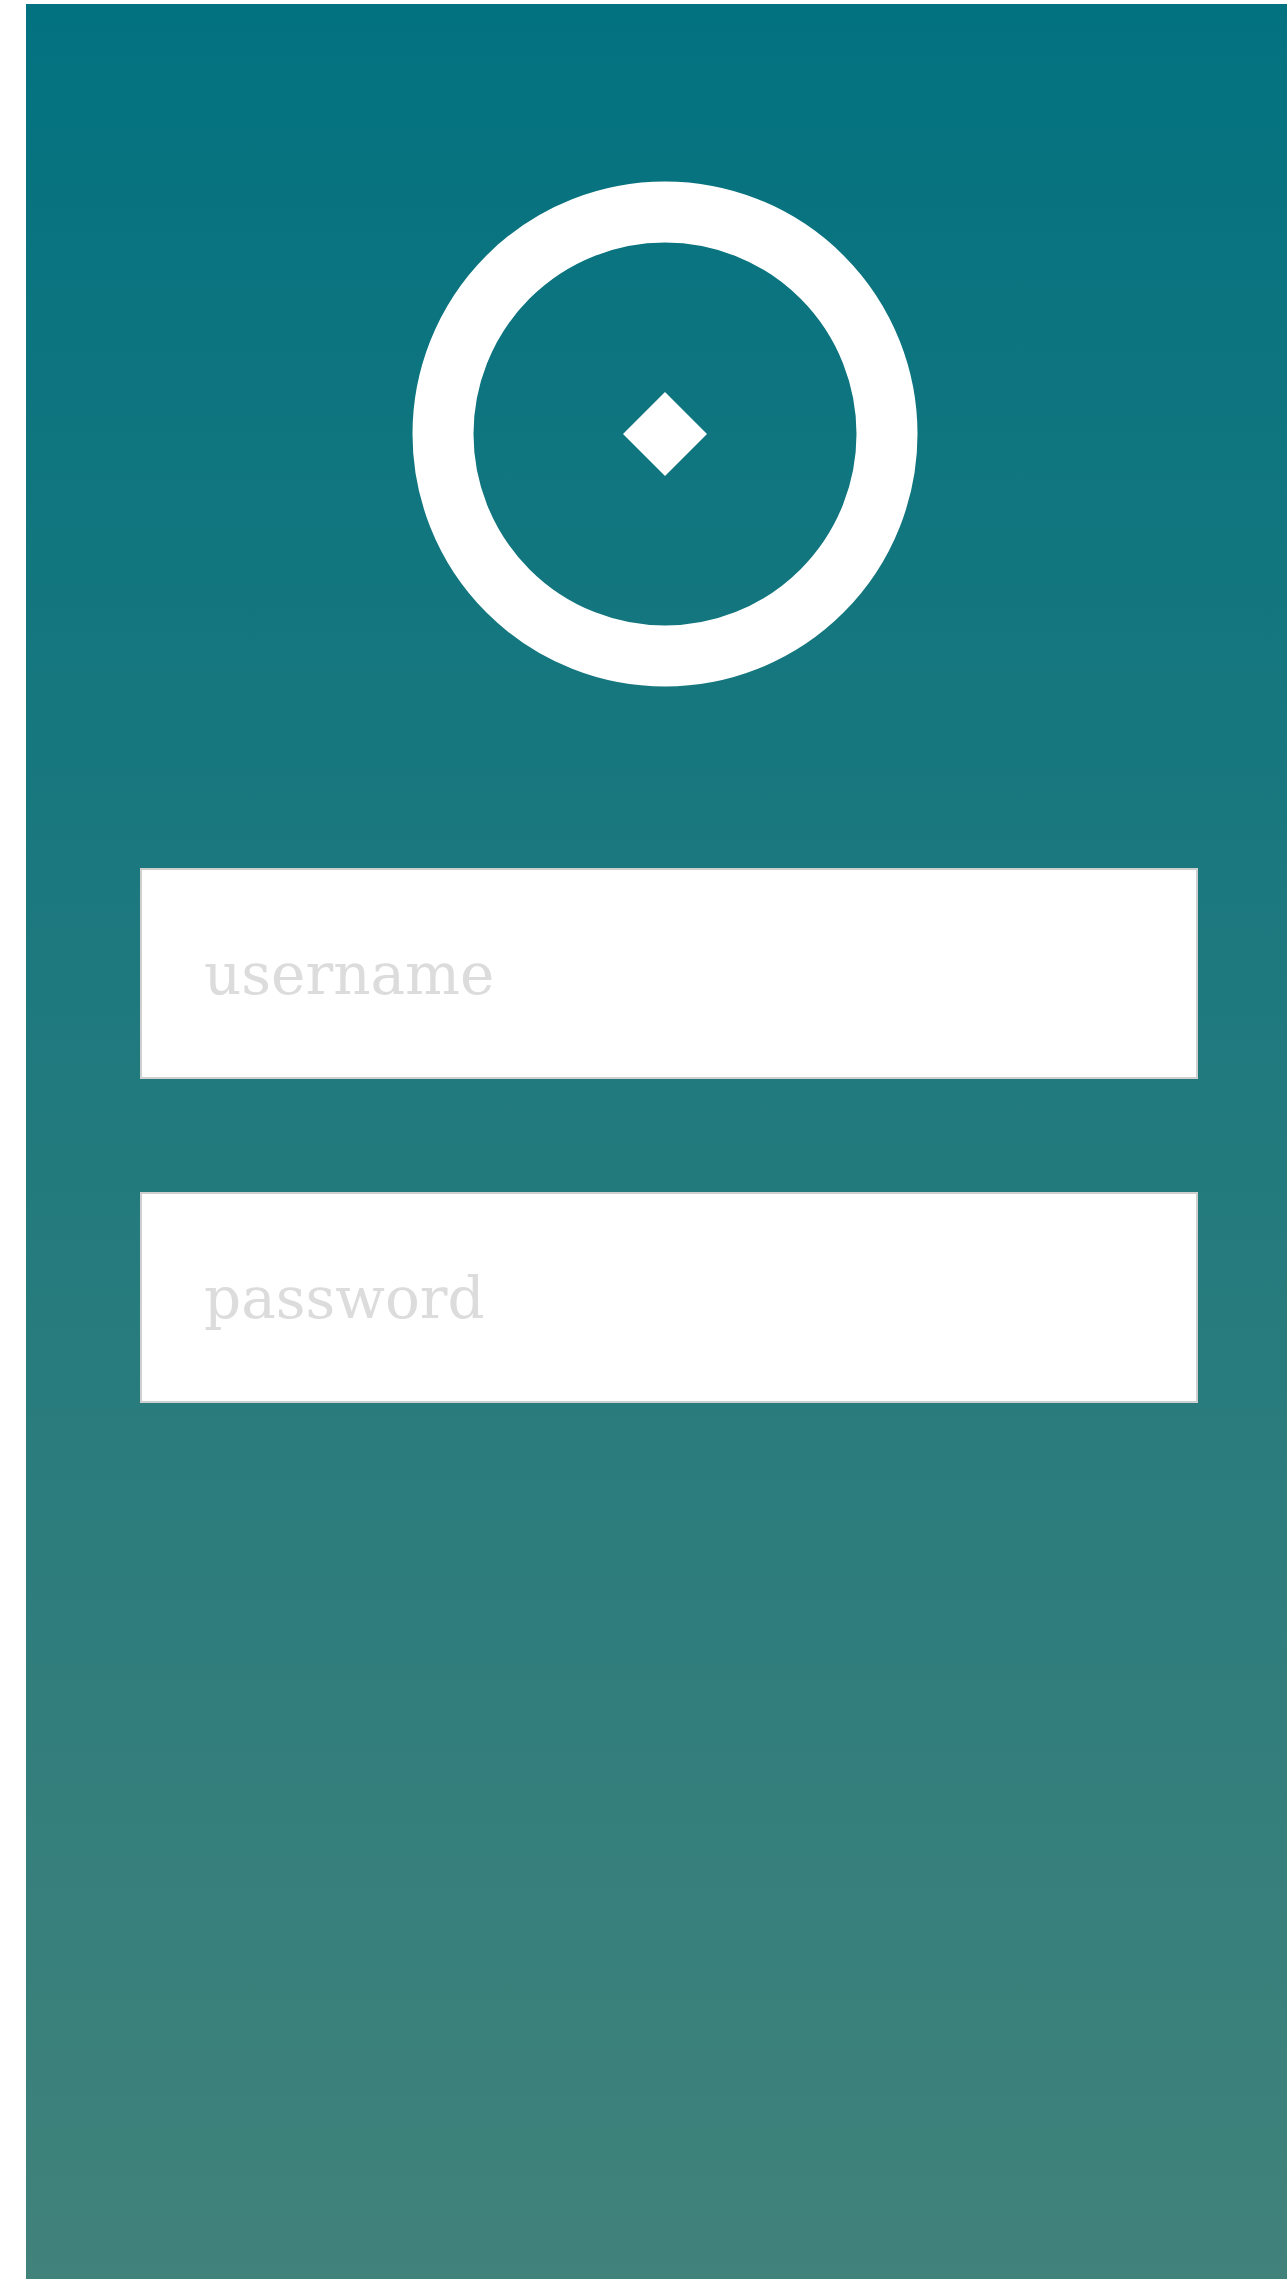  Describe the element at coordinates (665, 434) in the screenshot. I see `ring-logo-icon` at that location.